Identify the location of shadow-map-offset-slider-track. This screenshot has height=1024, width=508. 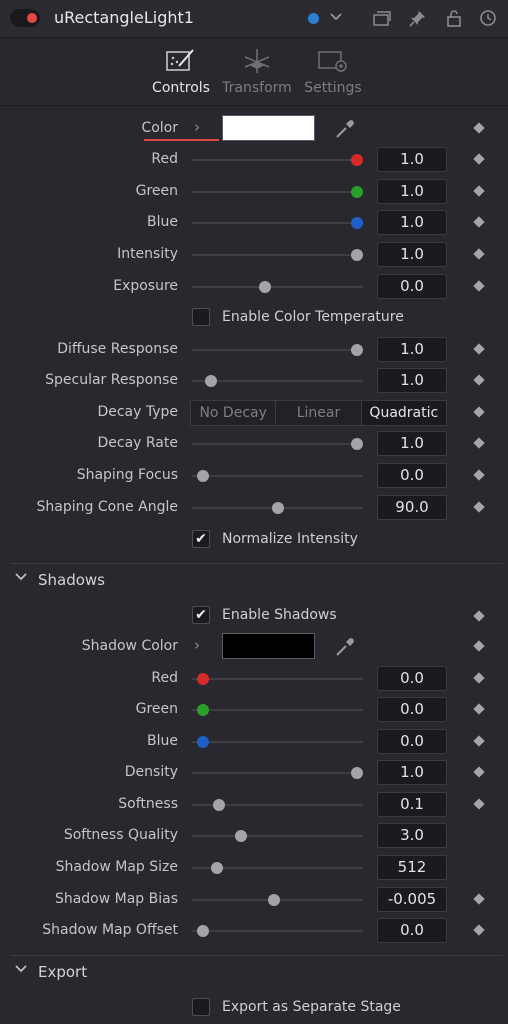
(277, 931).